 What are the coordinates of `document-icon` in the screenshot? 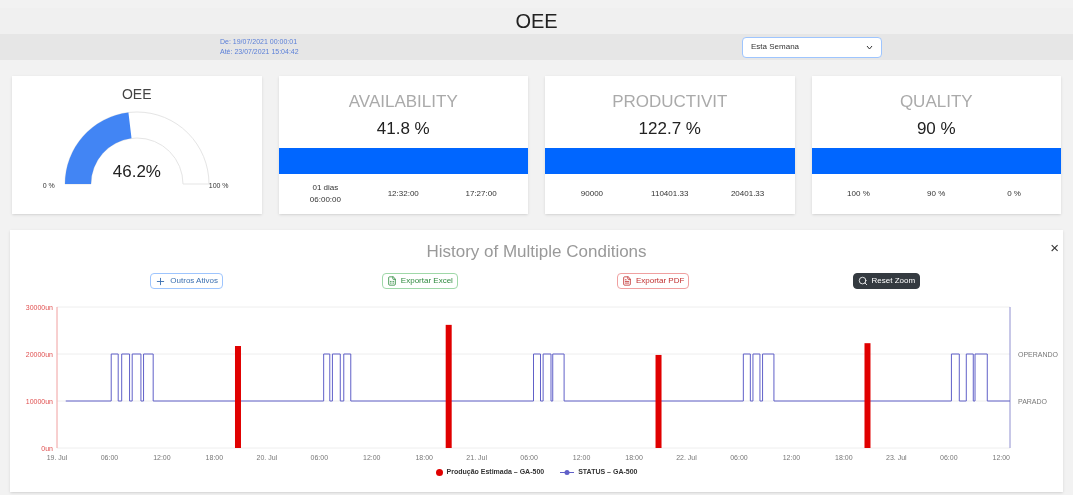 It's located at (626, 281).